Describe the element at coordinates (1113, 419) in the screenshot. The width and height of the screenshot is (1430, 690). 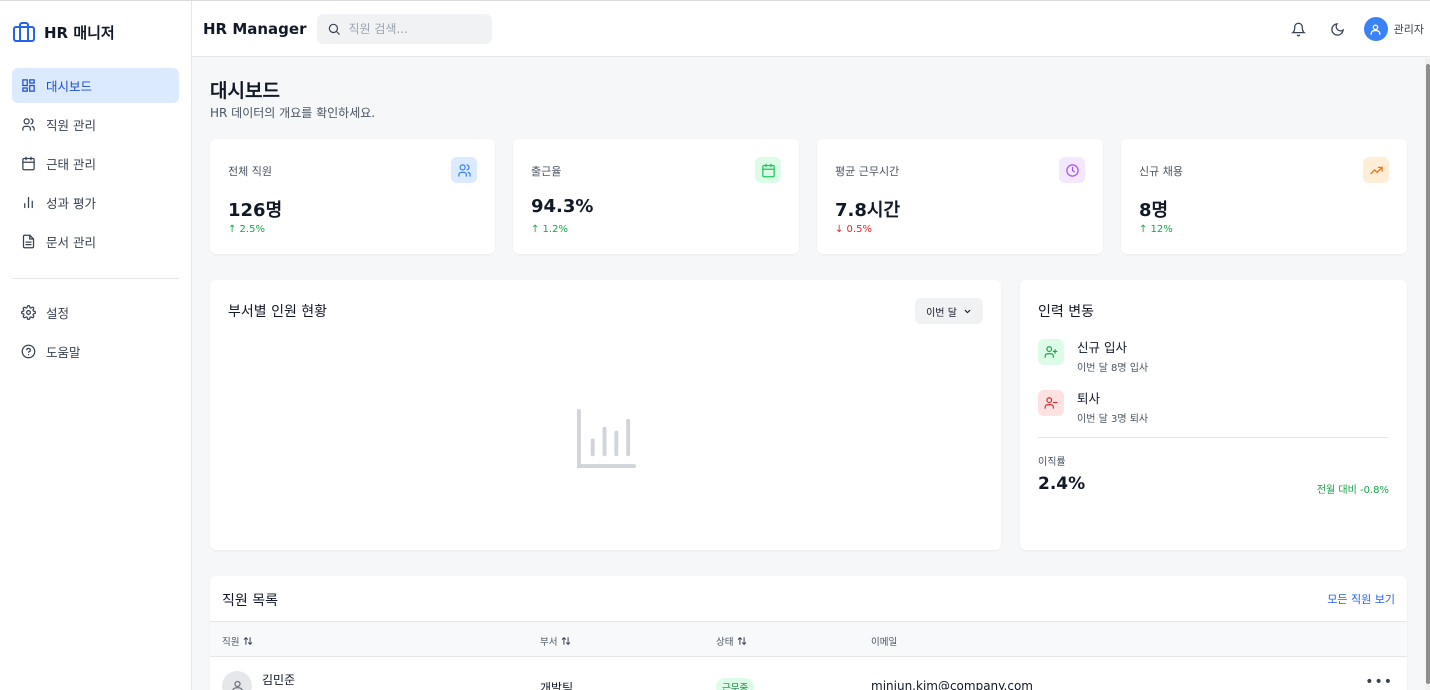
I see `workforce-item-desc: 이번 달 3명 퇴사` at that location.